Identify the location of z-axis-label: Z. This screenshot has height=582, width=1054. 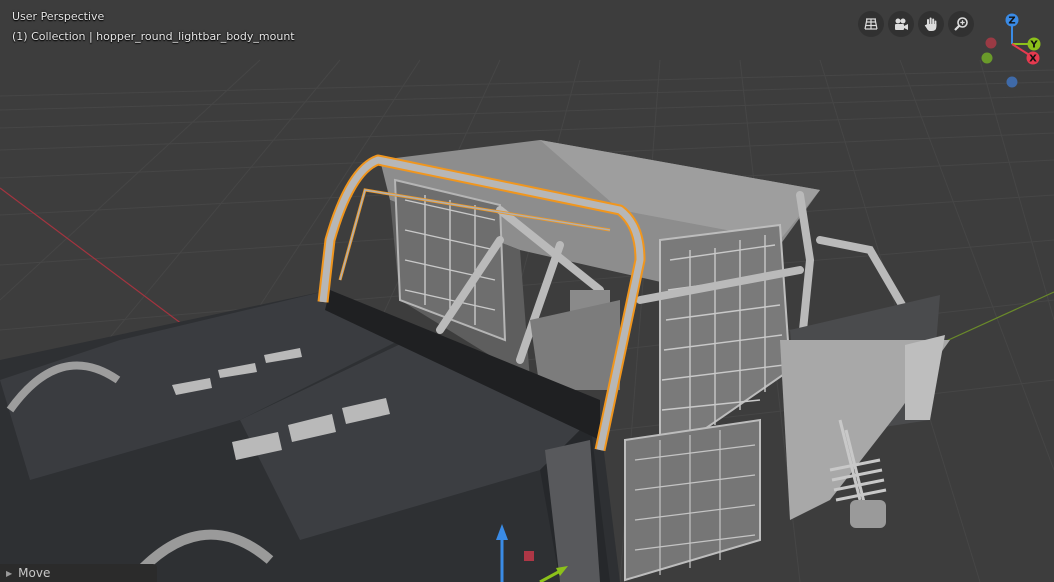
(1011, 21).